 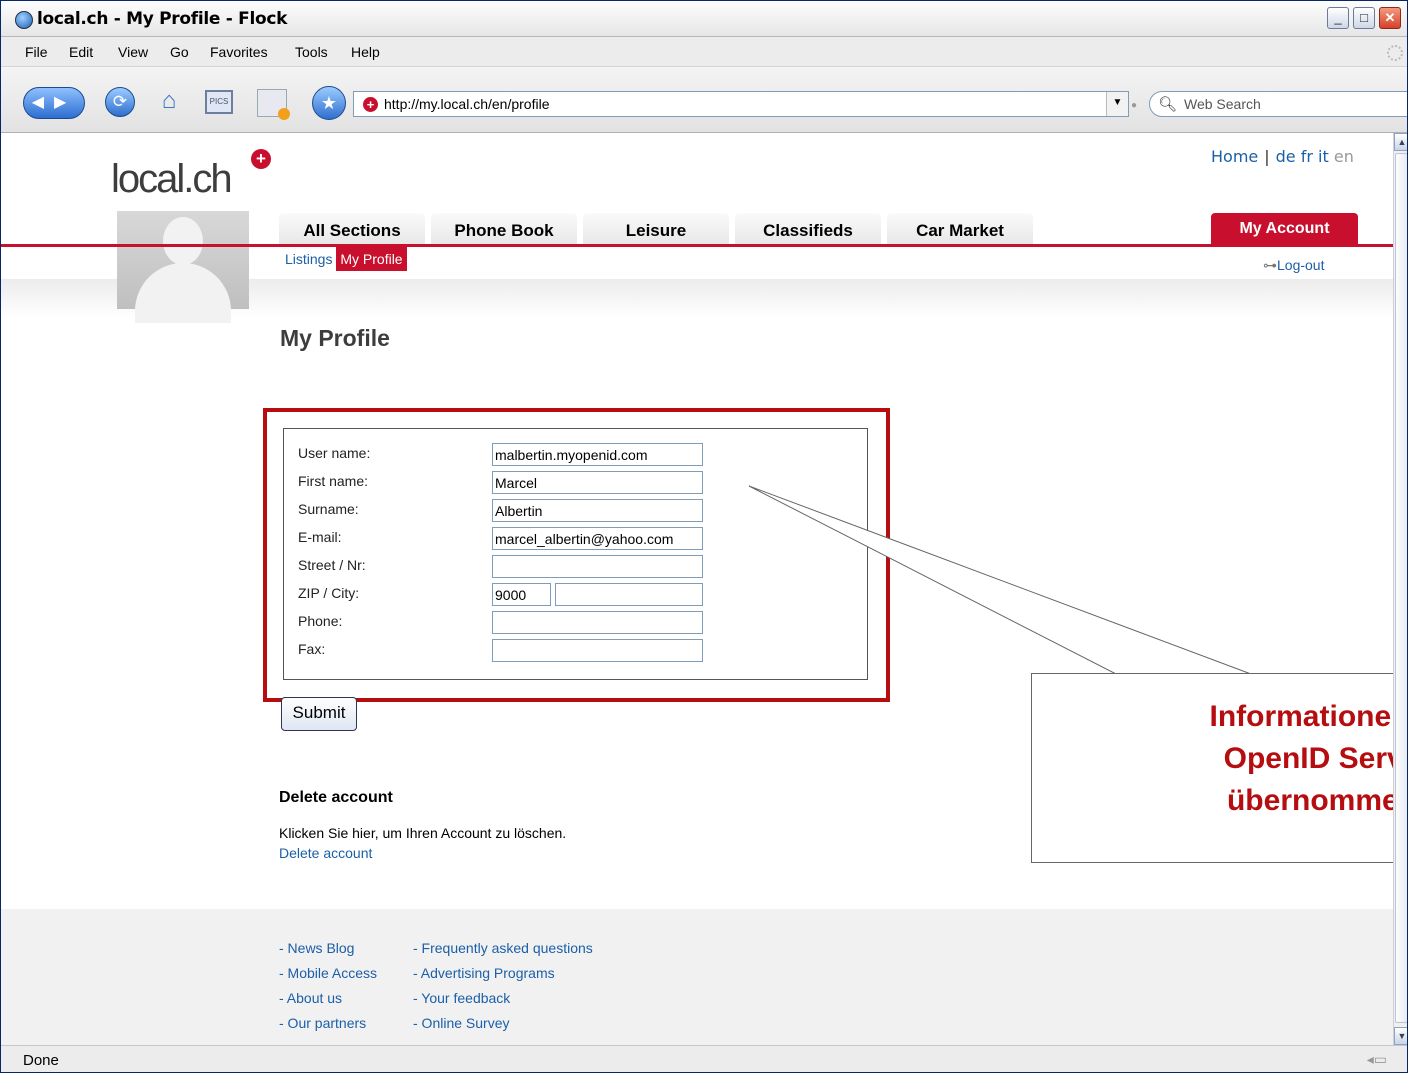 I want to click on scroll-thumb, so click(x=1401, y=588).